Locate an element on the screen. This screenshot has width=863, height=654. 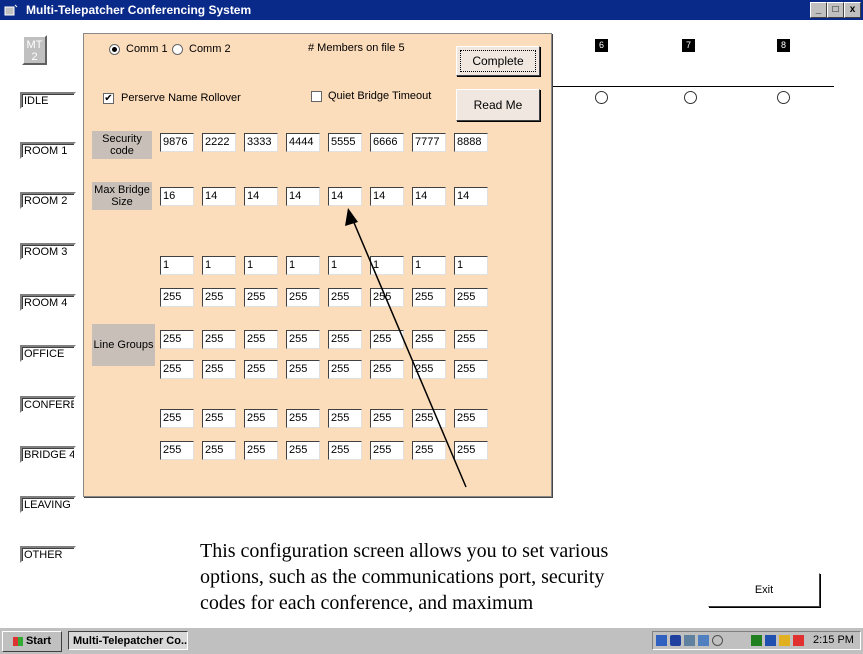
quiet-timeout-checkbox is located at coordinates (316, 96).